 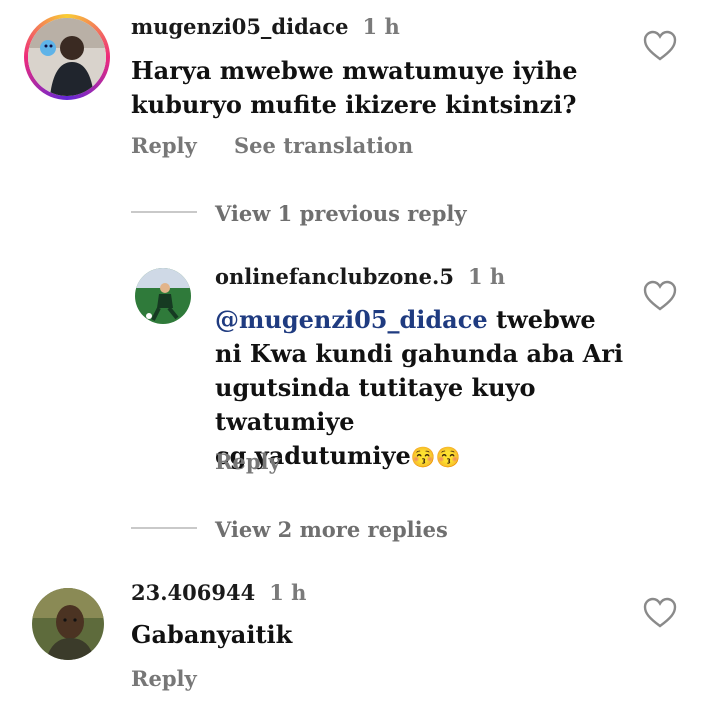 What do you see at coordinates (331, 529) in the screenshot?
I see `view-more-replies-button: View 2 more replies` at bounding box center [331, 529].